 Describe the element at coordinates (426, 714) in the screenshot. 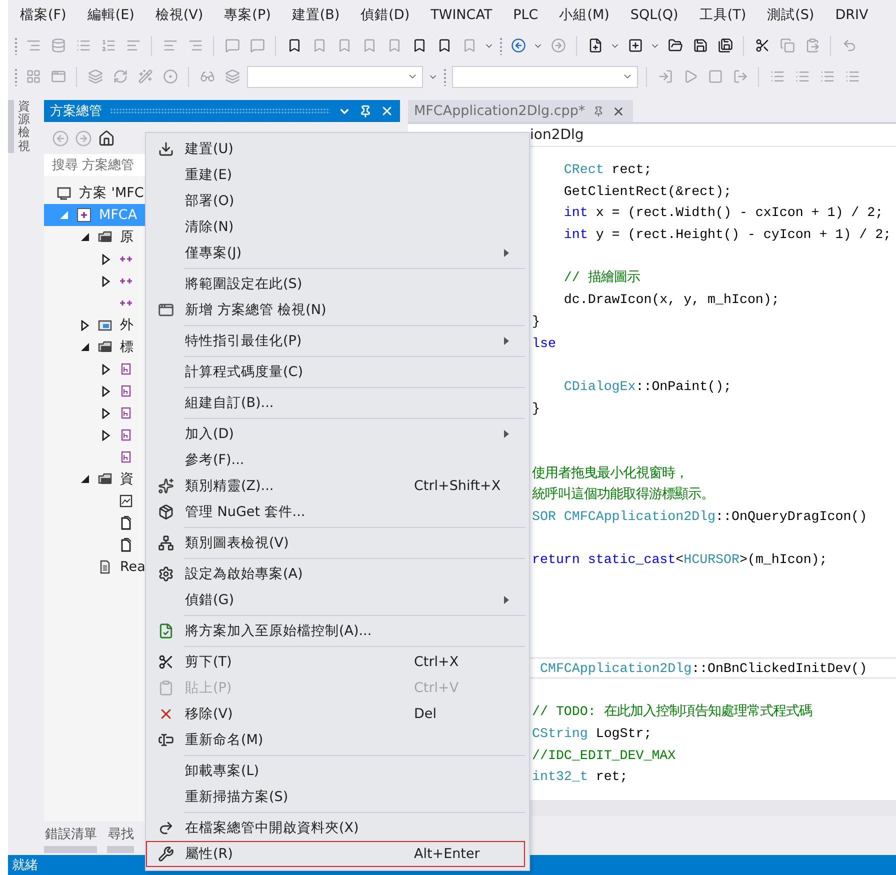

I see `shortcut-text: Del` at that location.